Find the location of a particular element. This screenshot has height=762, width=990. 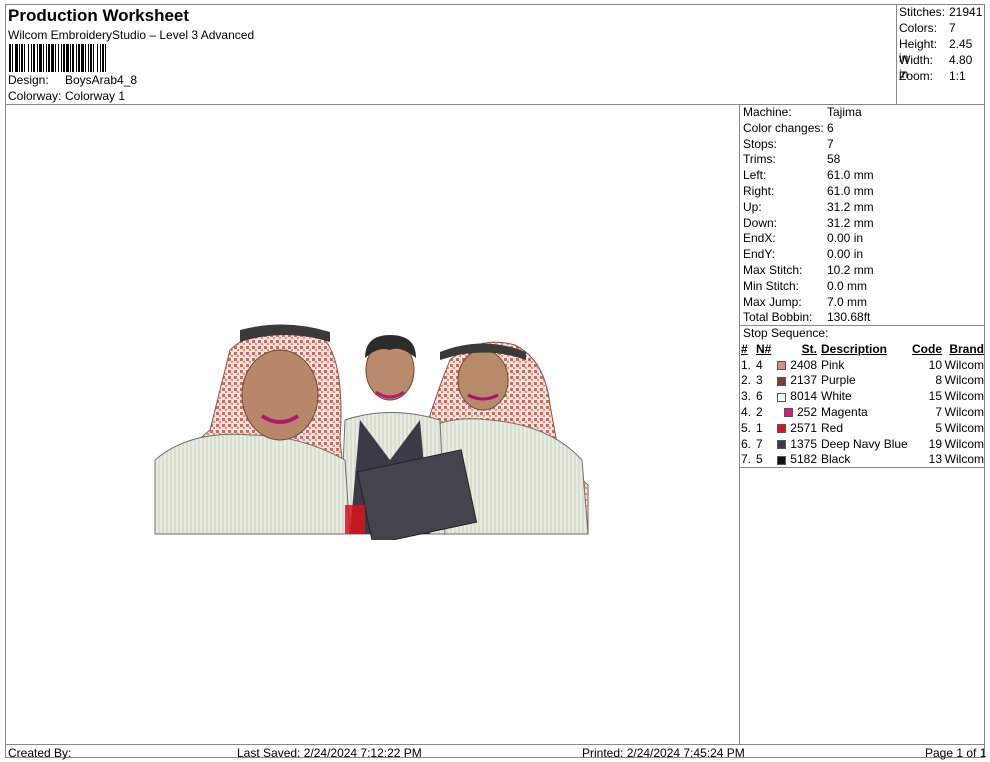

spec-value: 7.0 mm is located at coordinates (847, 301).